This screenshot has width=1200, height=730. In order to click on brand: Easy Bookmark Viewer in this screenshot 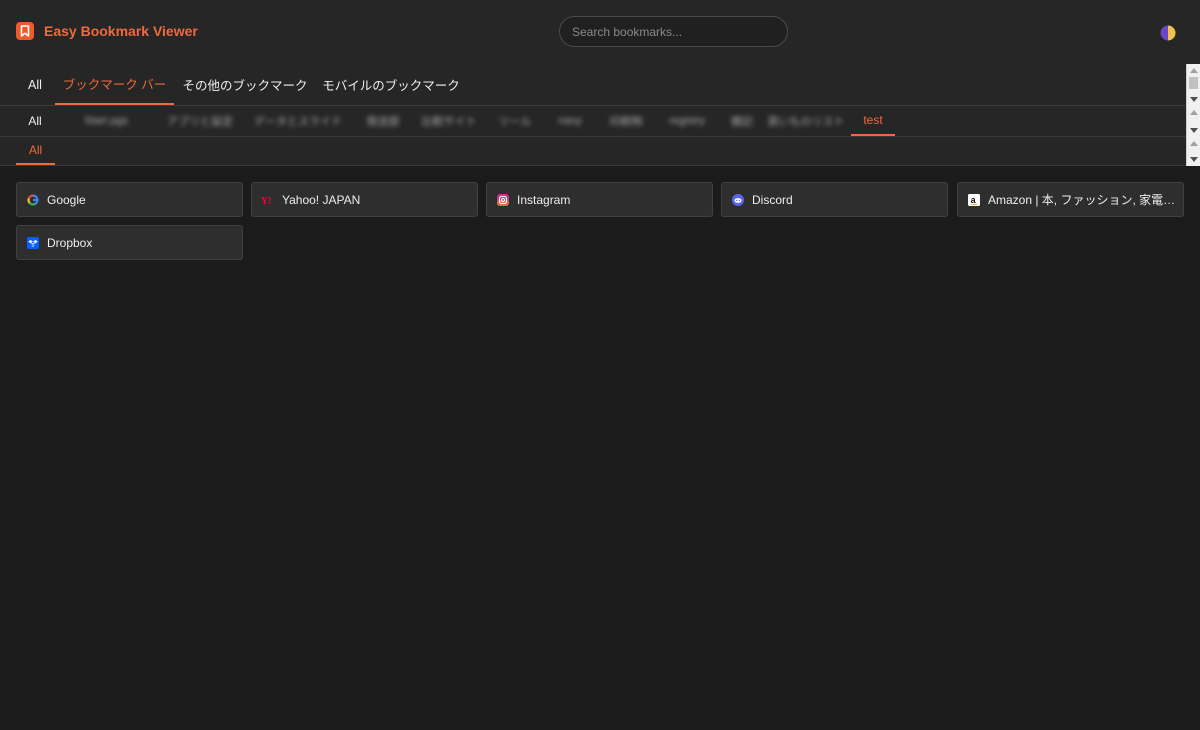, I will do `click(107, 31)`.